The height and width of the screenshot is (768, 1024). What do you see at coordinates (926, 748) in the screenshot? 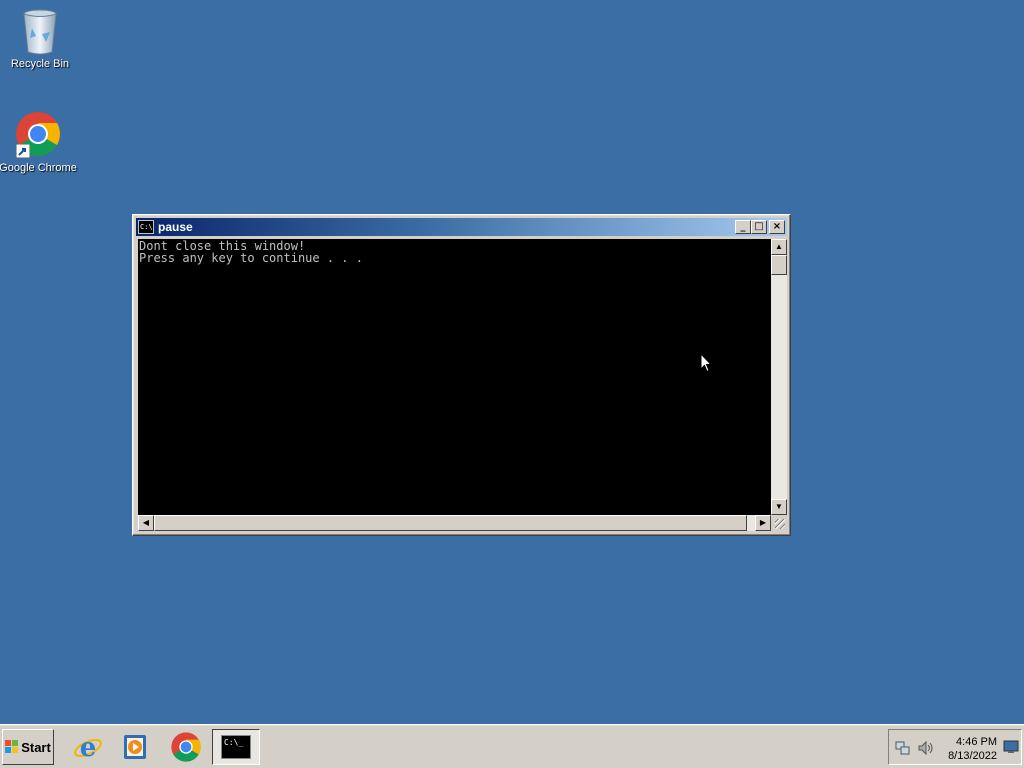
I see `volume-icon` at bounding box center [926, 748].